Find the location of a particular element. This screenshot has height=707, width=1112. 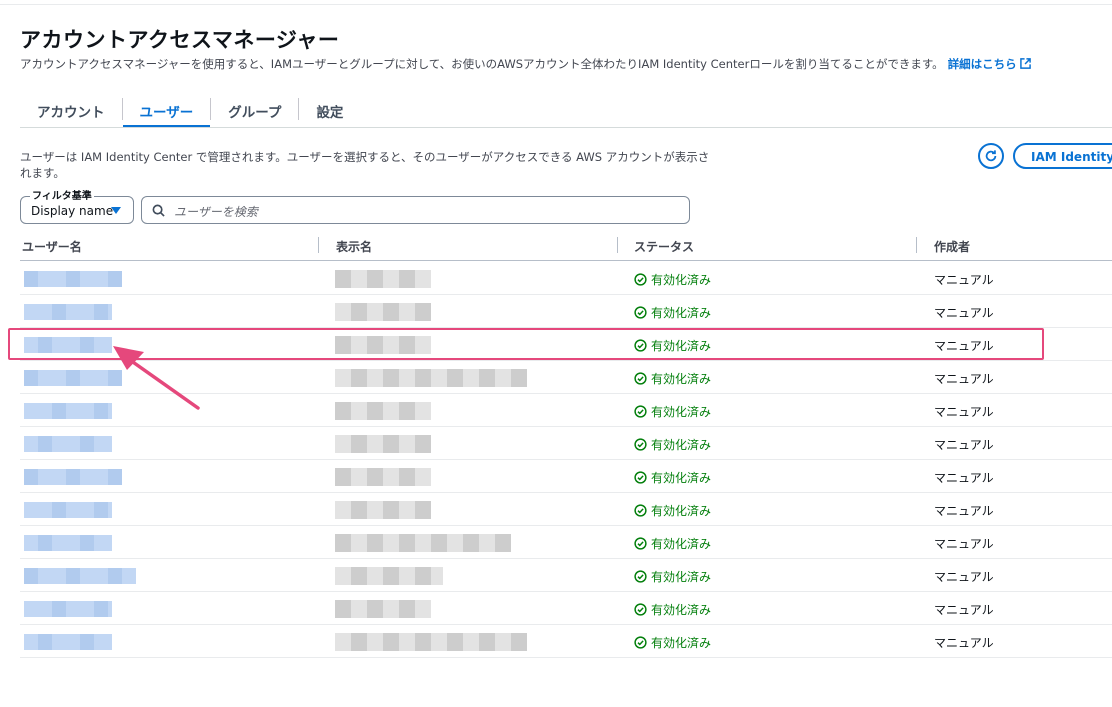

iam-identity-center-button: IAM Identity Center is located at coordinates (1062, 156).